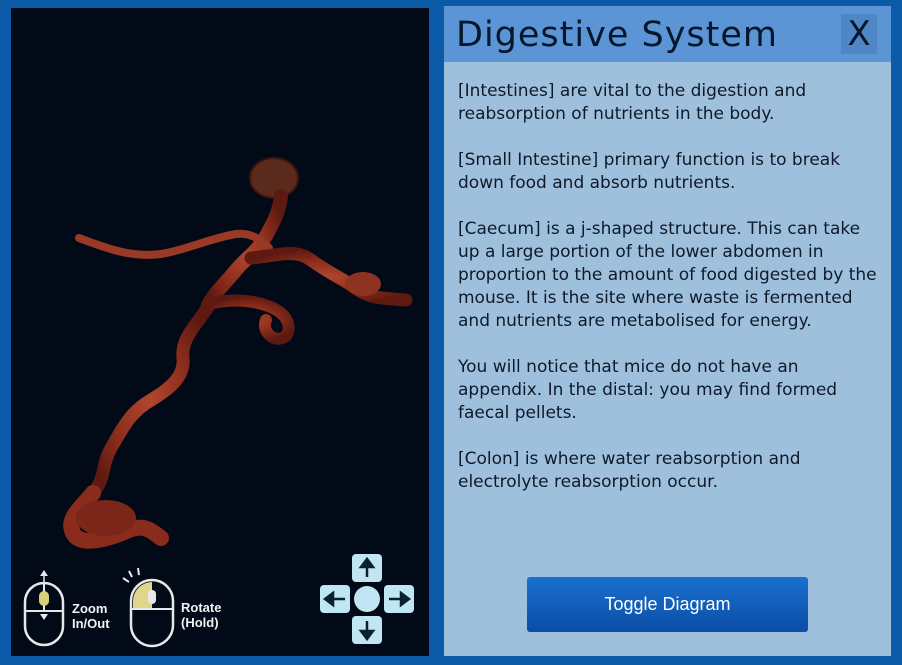 This screenshot has height=665, width=902. I want to click on panel-title: Digestive System, so click(617, 35).